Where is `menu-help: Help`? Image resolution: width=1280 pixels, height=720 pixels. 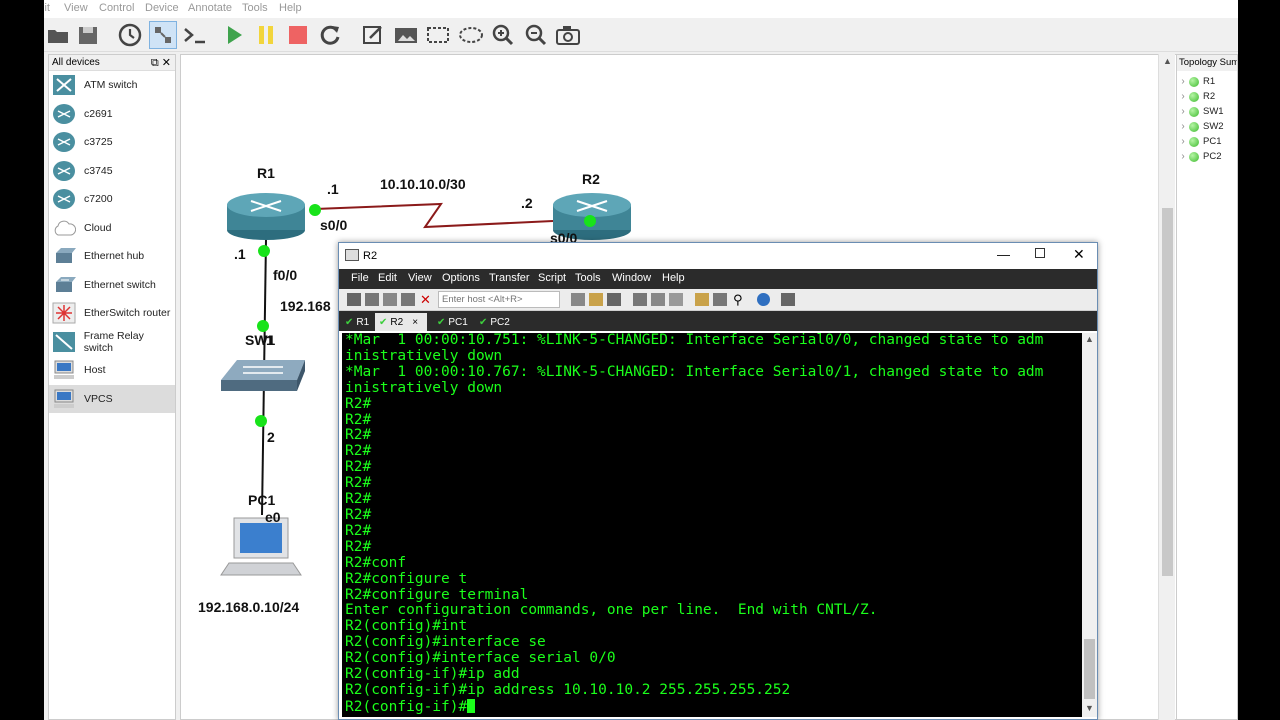
menu-help: Help is located at coordinates (290, 8).